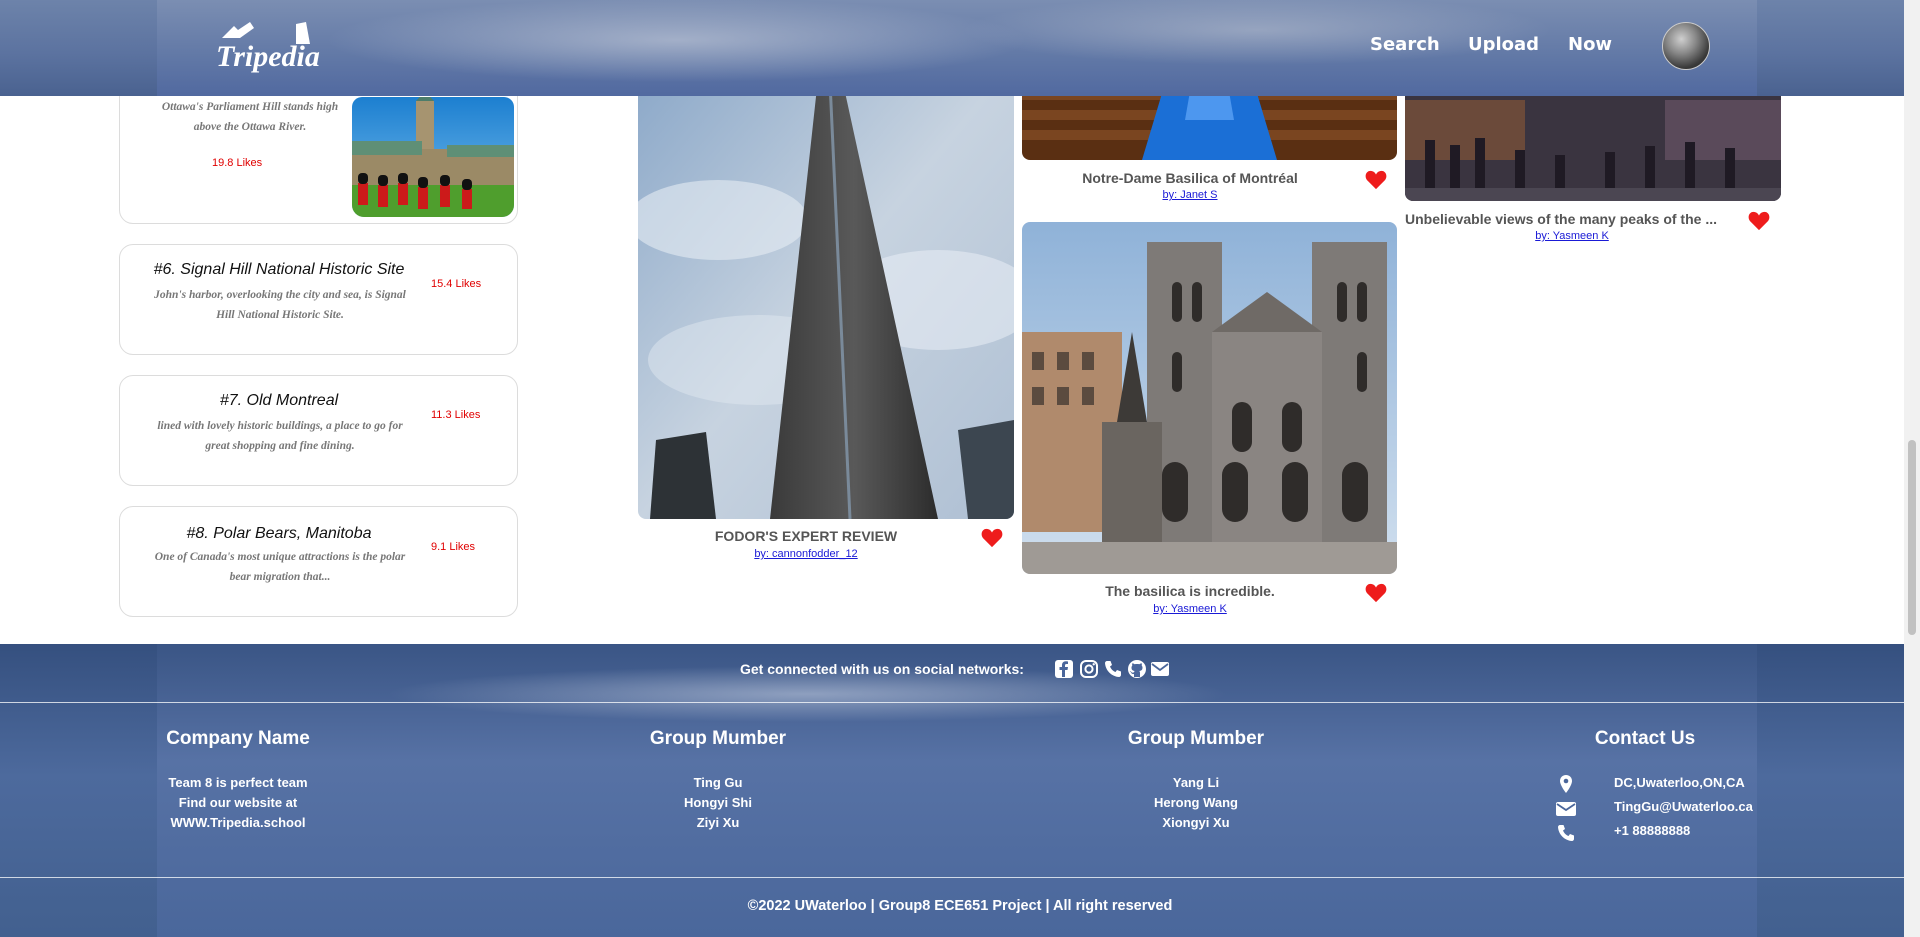  What do you see at coordinates (1683, 806) in the screenshot?
I see `contact-email: TingGu@Uwaterloo.ca` at bounding box center [1683, 806].